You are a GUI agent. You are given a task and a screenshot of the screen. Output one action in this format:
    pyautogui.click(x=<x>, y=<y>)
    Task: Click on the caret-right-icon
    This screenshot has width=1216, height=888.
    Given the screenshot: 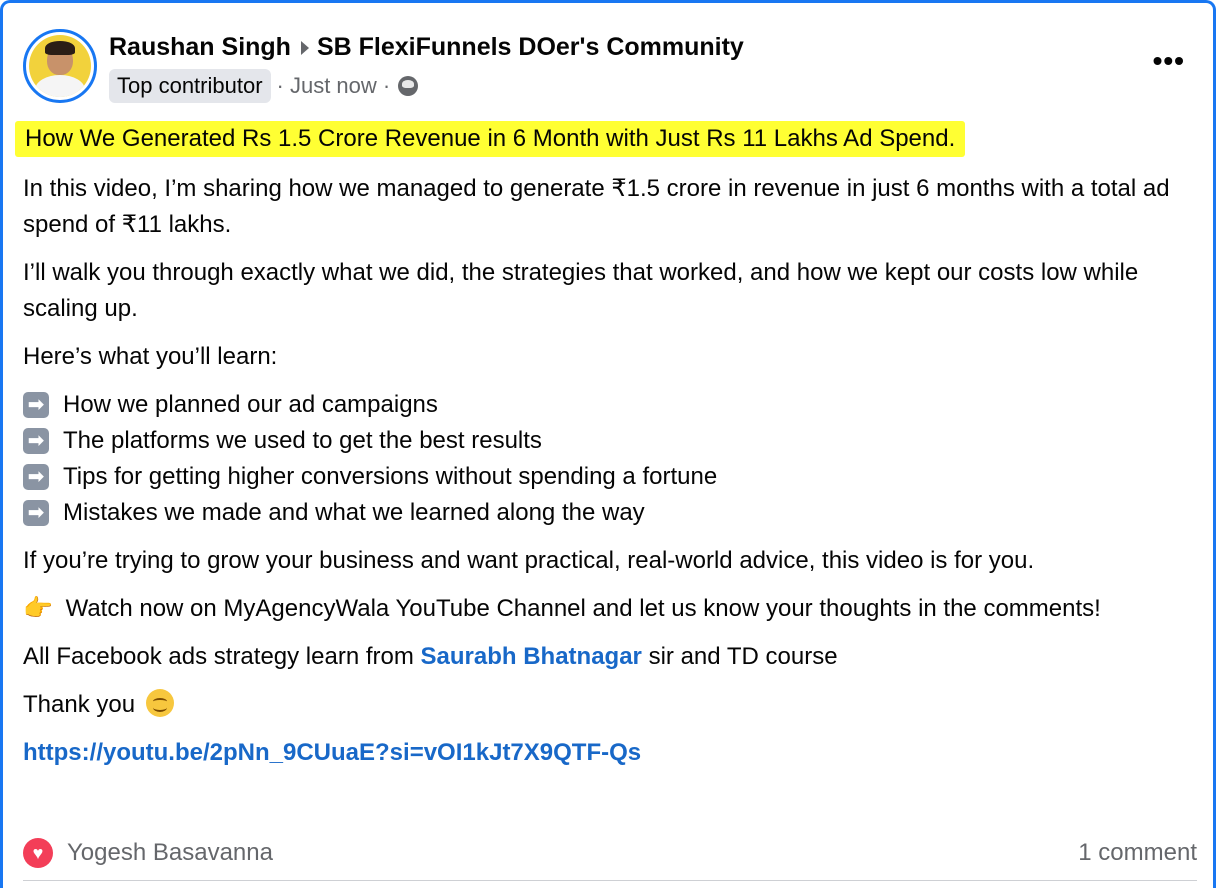 What is the action you would take?
    pyautogui.click(x=304, y=47)
    